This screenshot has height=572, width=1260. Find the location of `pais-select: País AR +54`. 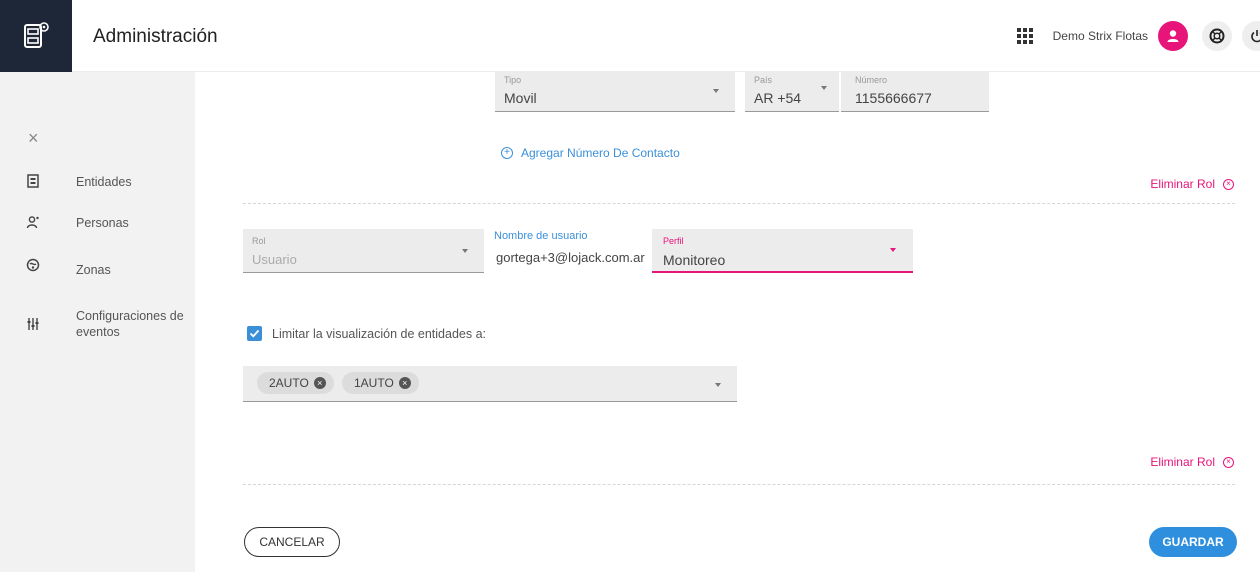

pais-select: País AR +54 is located at coordinates (792, 92).